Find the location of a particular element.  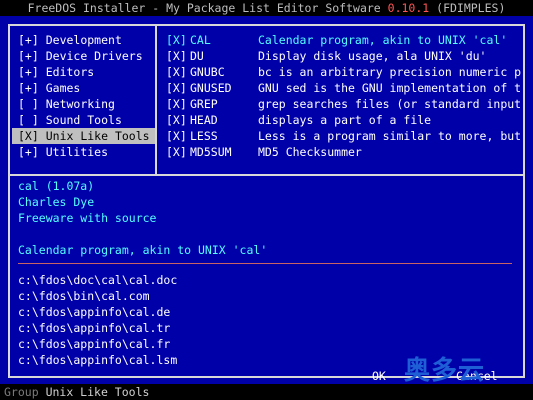

watermark-logo: 奥多云 is located at coordinates (445, 371).